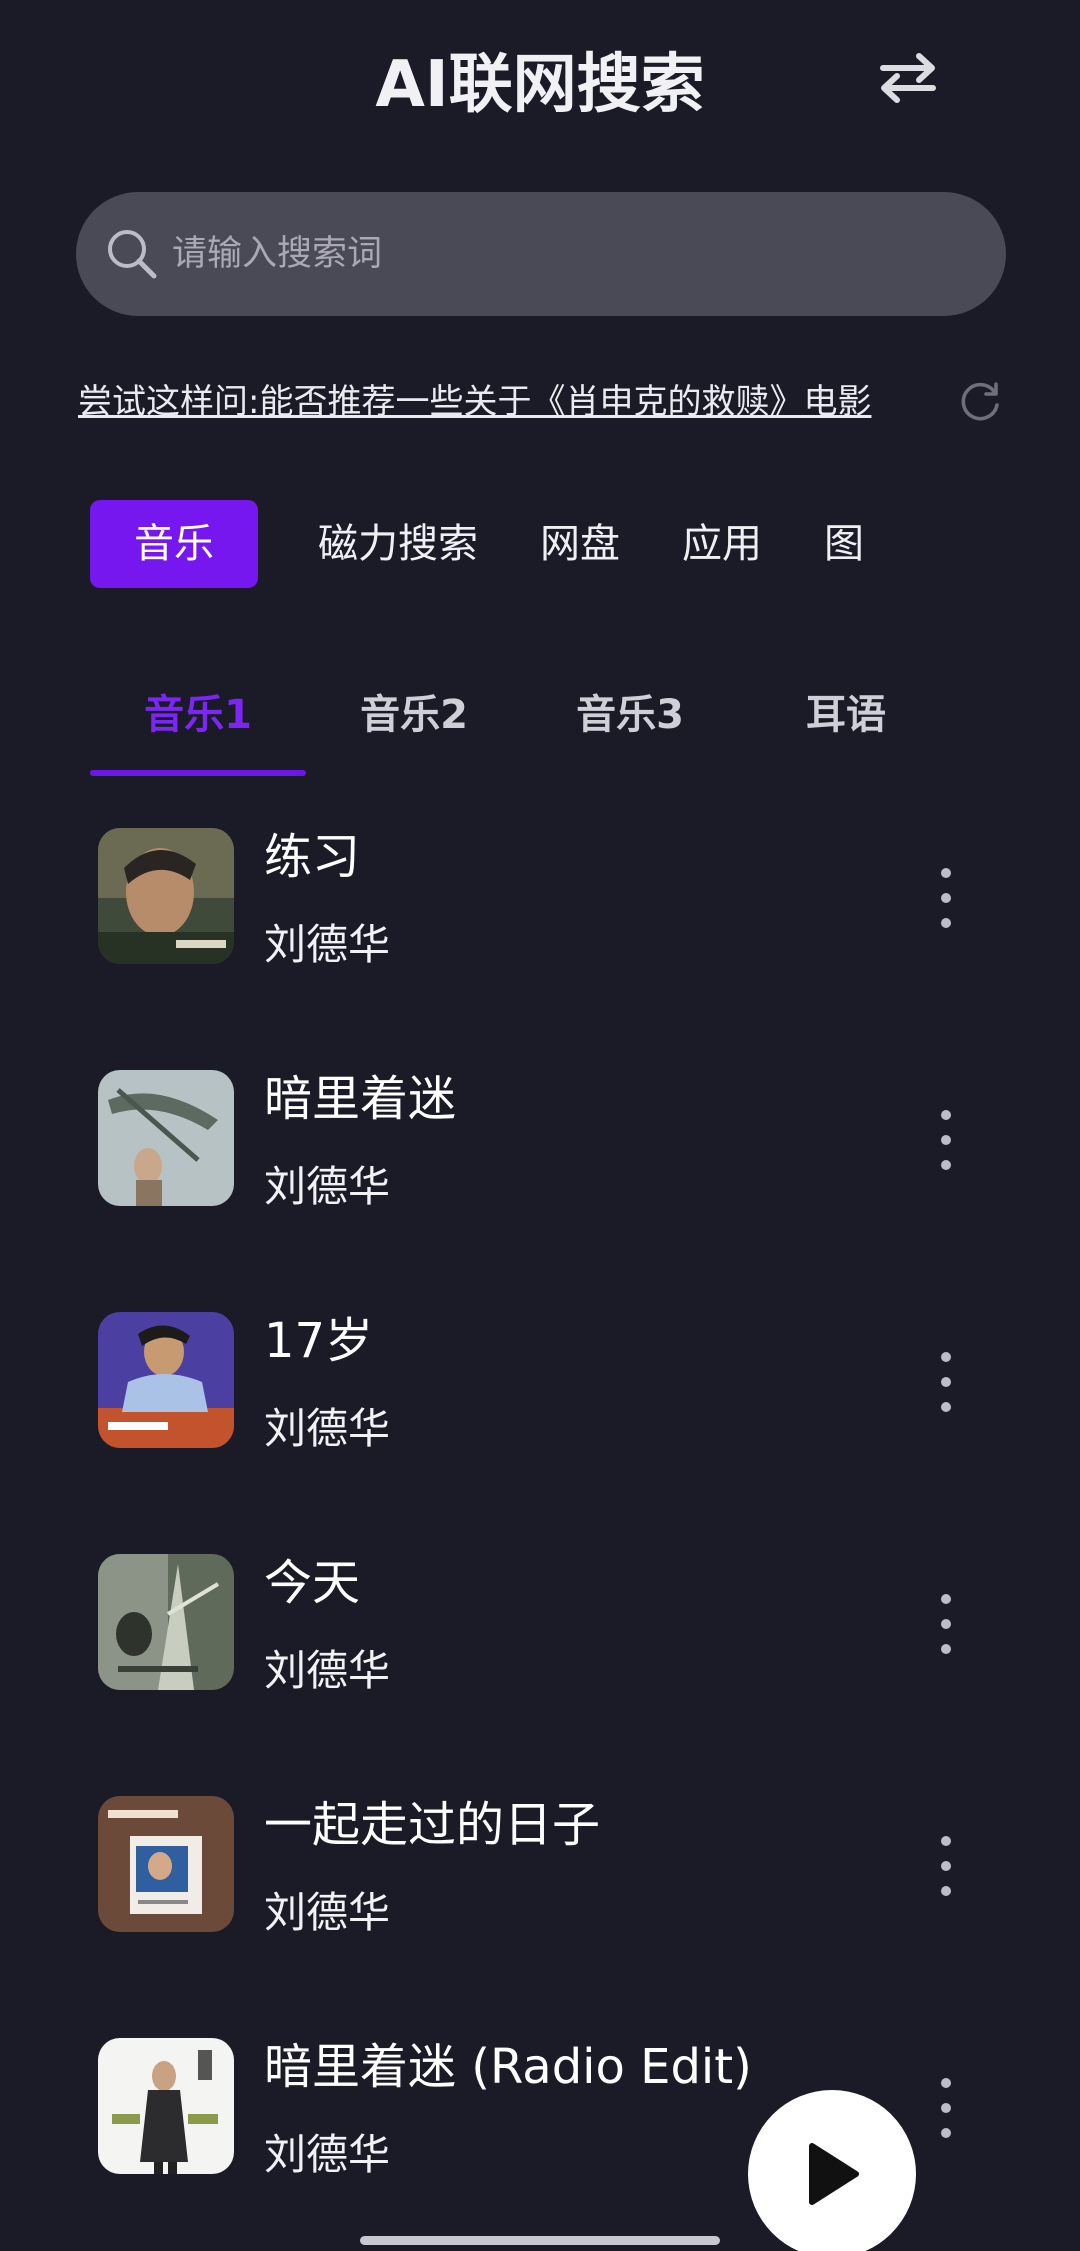 The height and width of the screenshot is (2251, 1080). What do you see at coordinates (540, 1405) in the screenshot?
I see `song-row: 17岁 刘德华` at bounding box center [540, 1405].